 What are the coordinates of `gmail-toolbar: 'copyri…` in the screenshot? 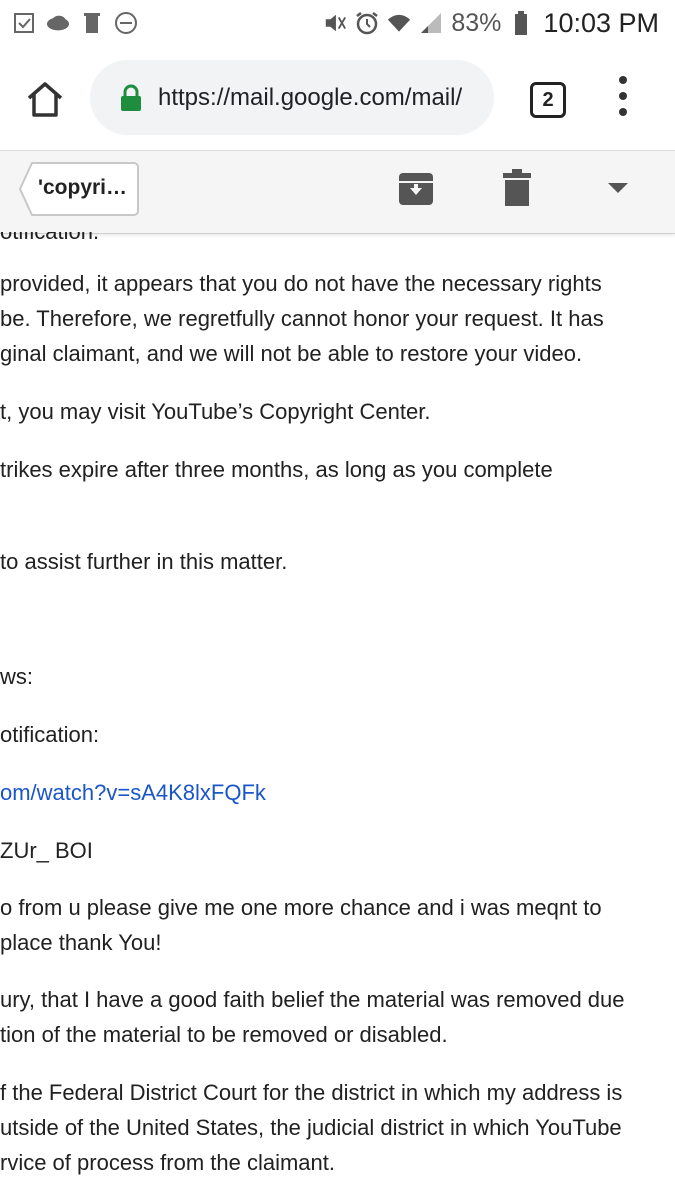 It's located at (337, 192).